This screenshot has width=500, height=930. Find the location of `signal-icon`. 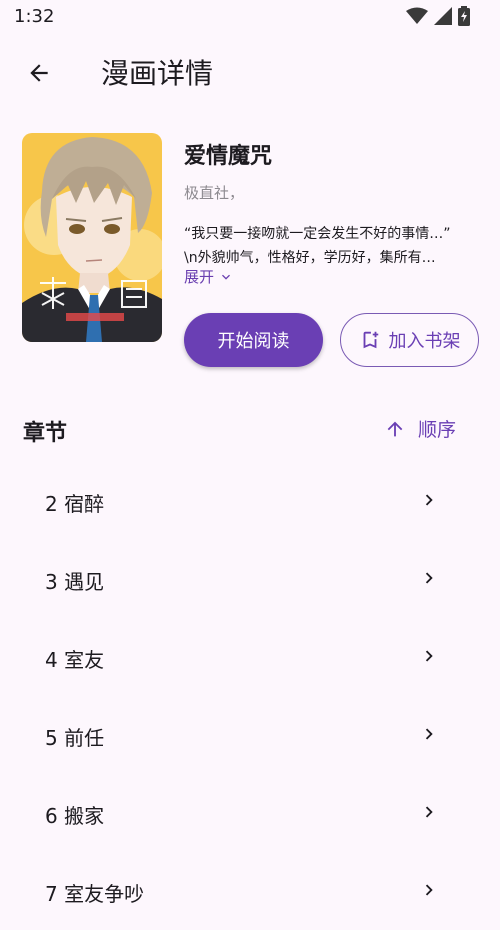

signal-icon is located at coordinates (443, 16).